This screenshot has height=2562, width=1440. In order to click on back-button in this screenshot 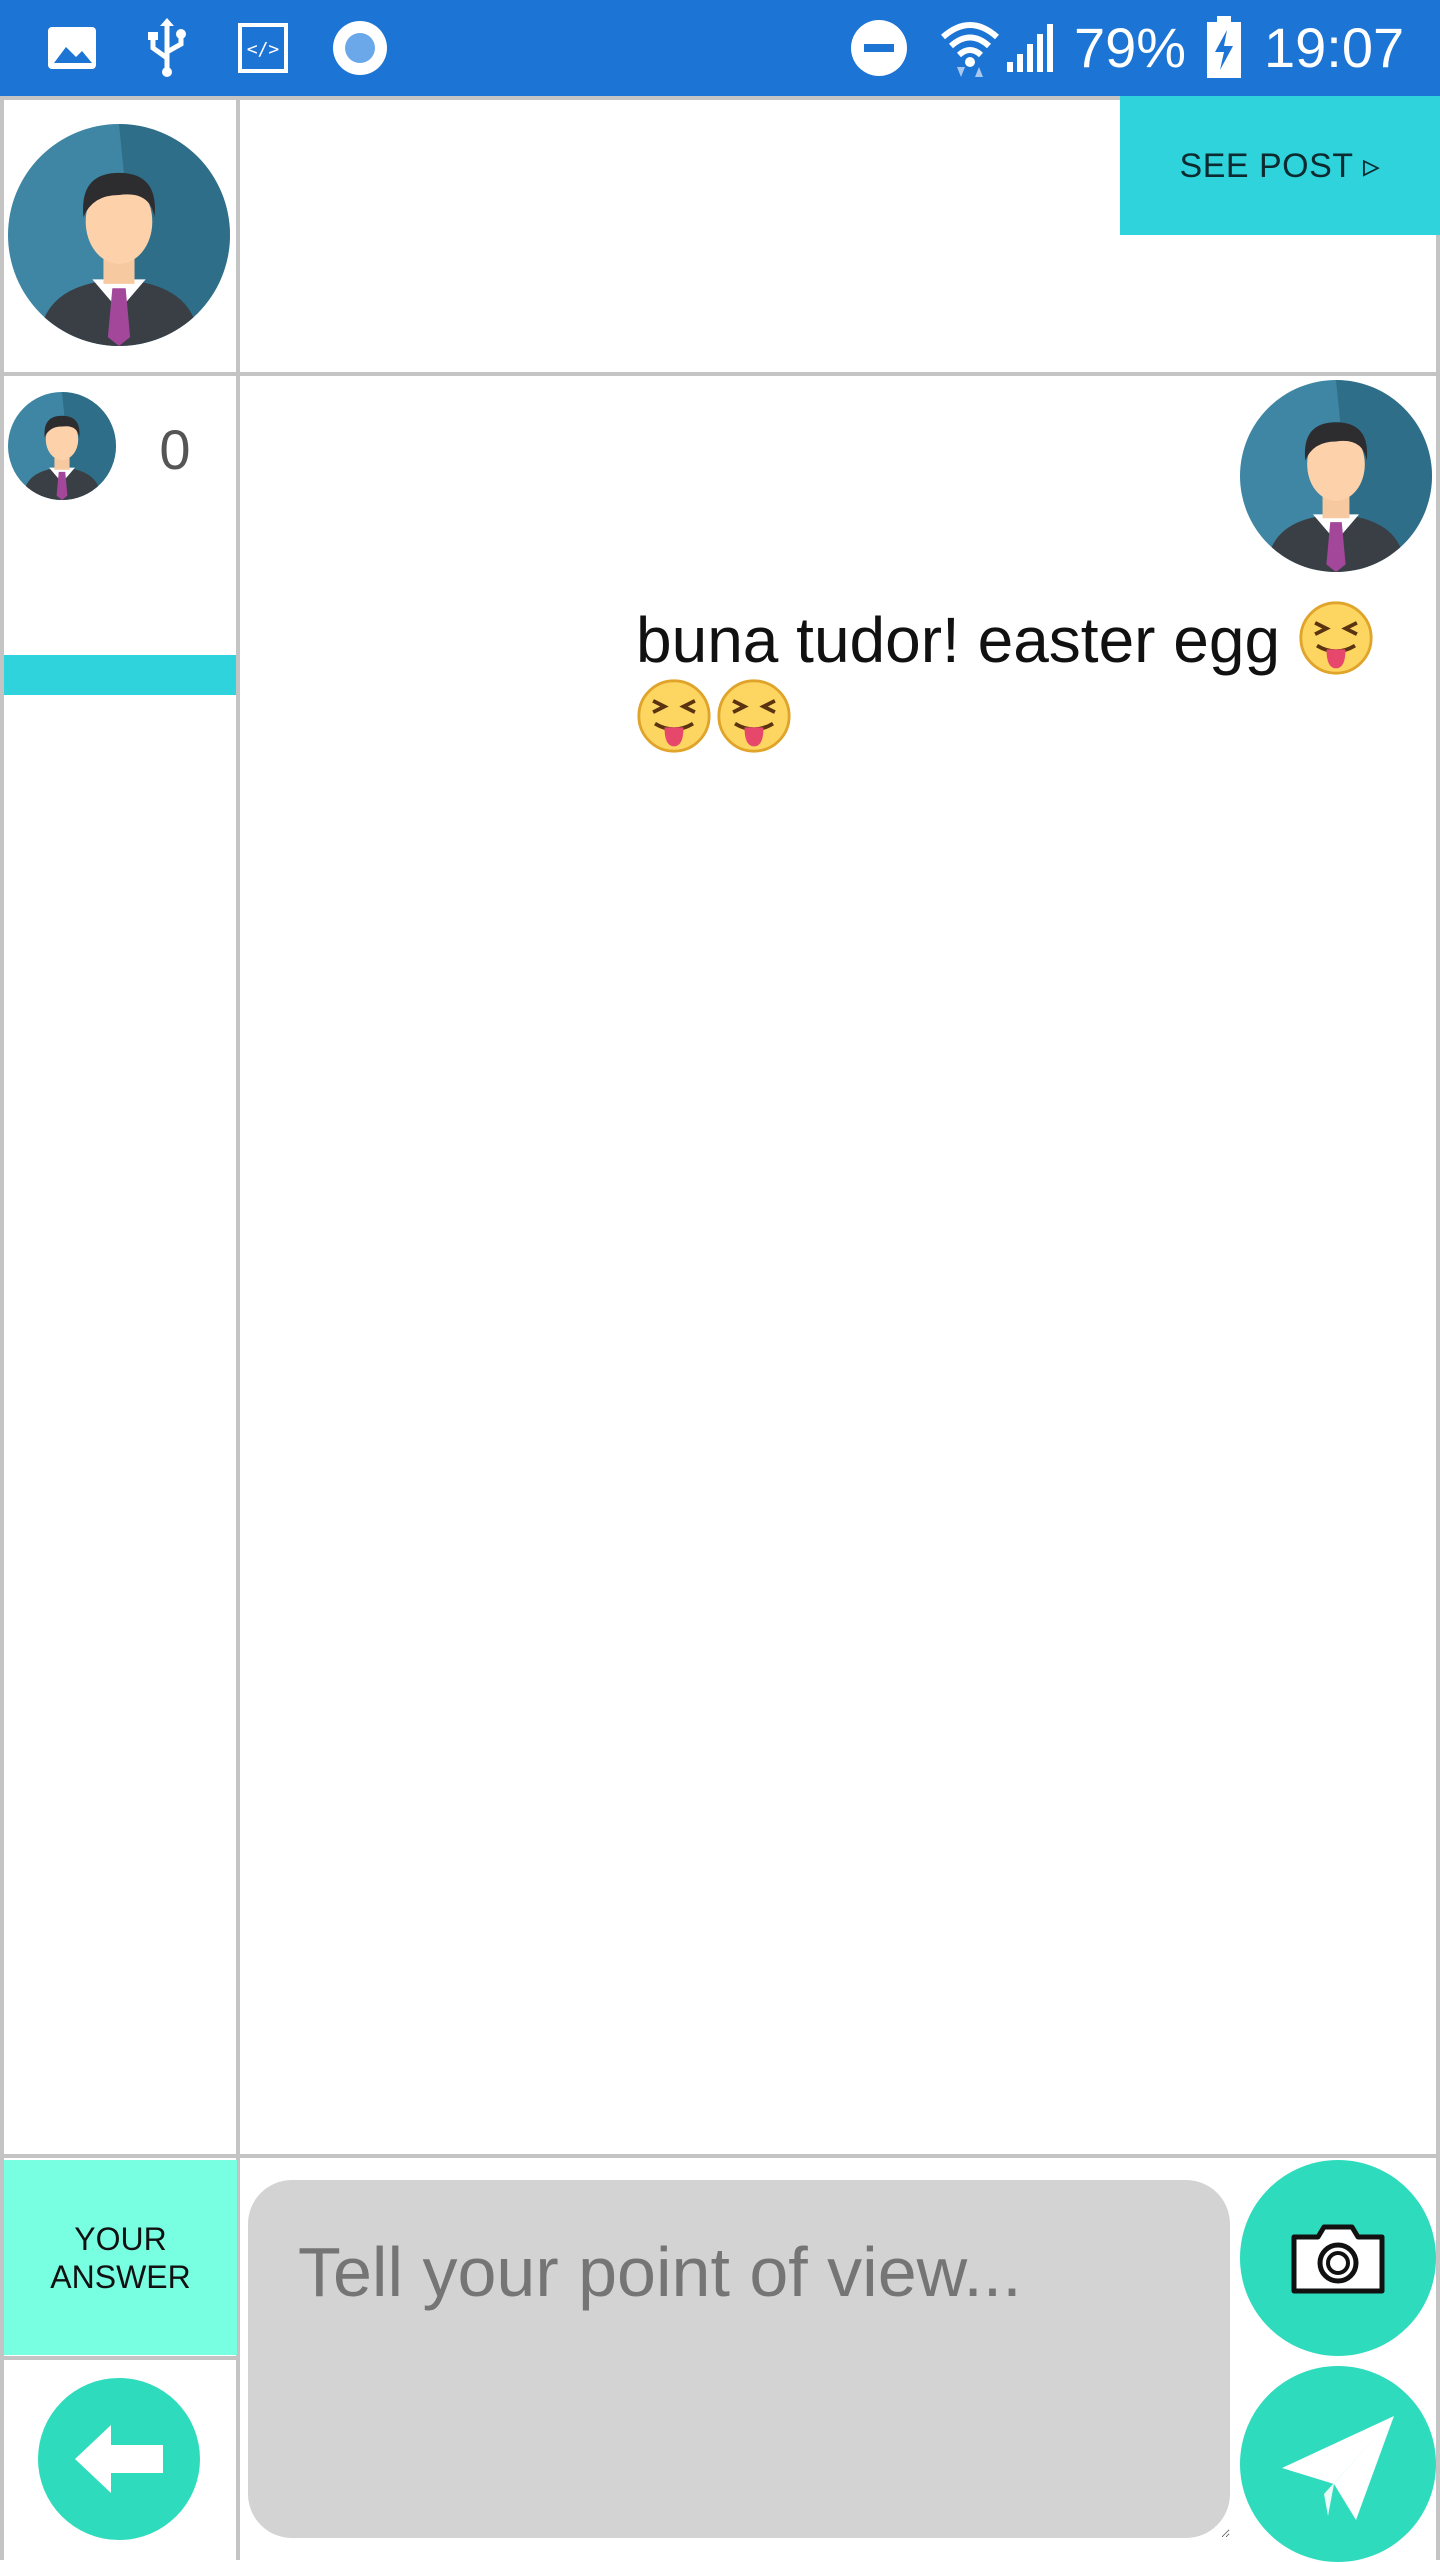, I will do `click(119, 2459)`.